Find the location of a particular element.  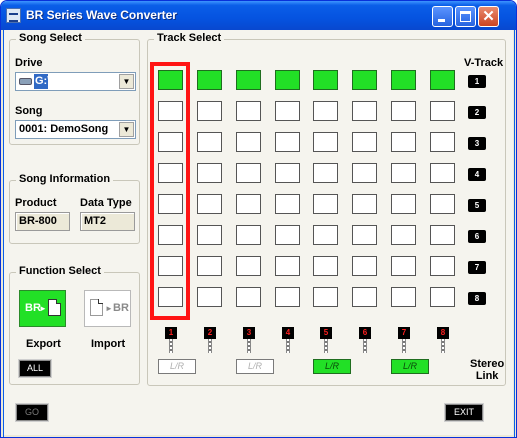

import-button: ► BR is located at coordinates (107, 308).